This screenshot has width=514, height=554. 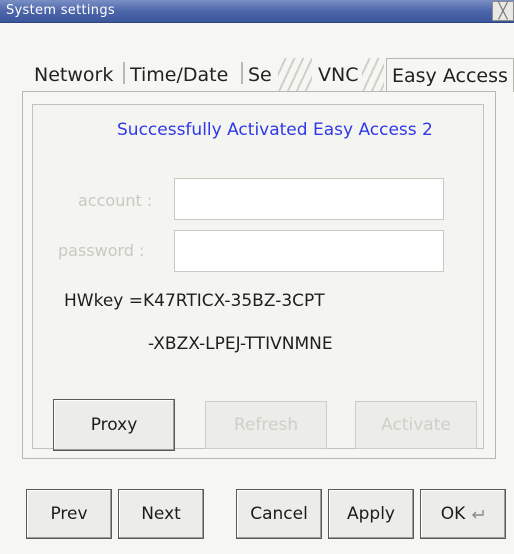 I want to click on tab-label: Time/Date, so click(x=179, y=75).